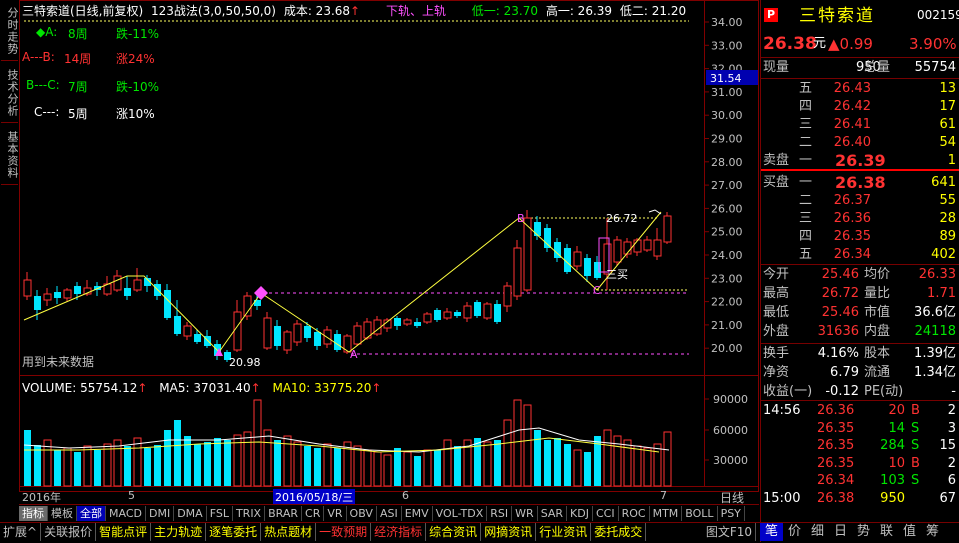 Image resolution: width=959 pixels, height=543 pixels. Describe the element at coordinates (10, 155) in the screenshot. I see `tab-fundamentals: 基本资料` at that location.